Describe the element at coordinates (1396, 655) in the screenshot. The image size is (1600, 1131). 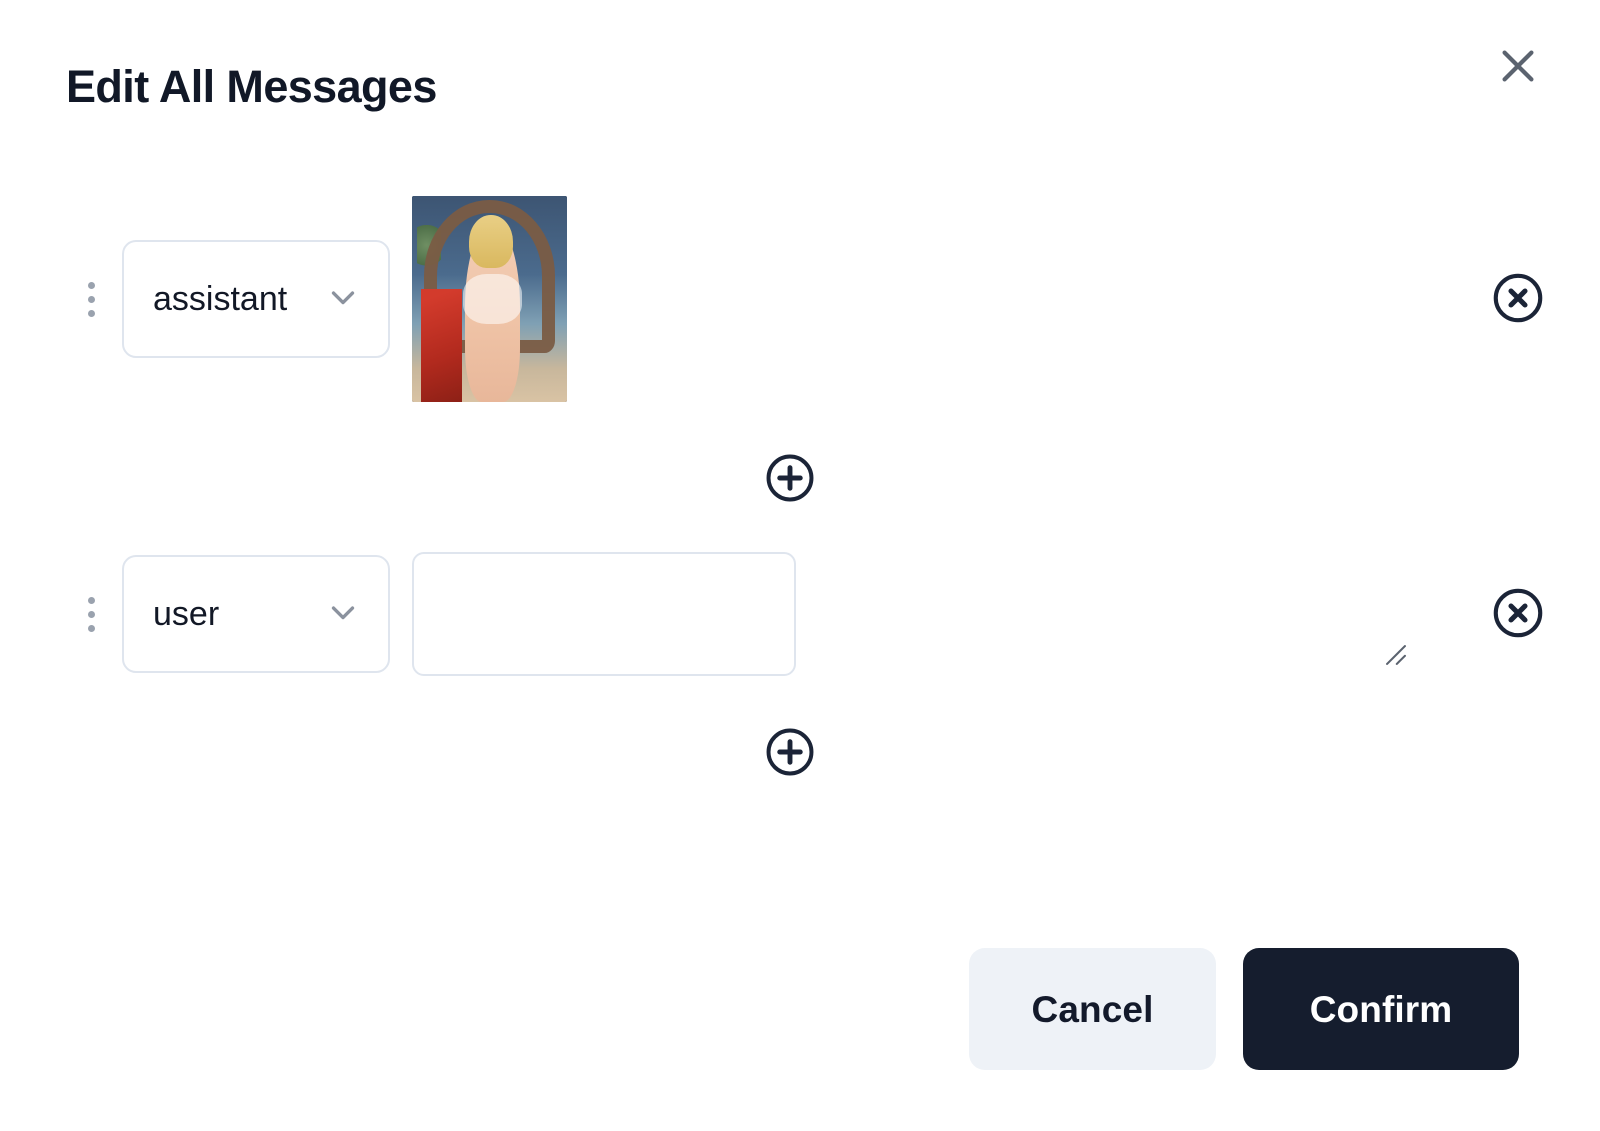
I see `resize-handle-icon` at that location.